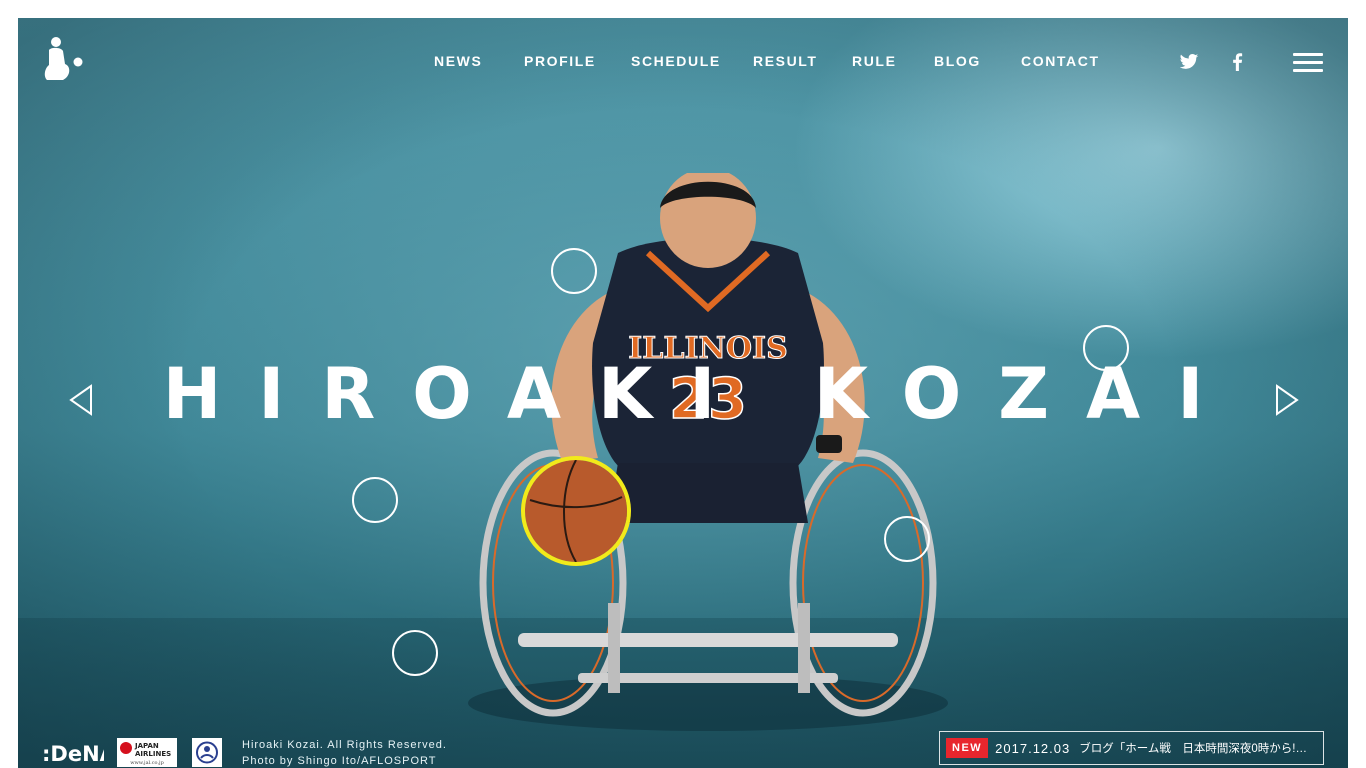 The image size is (1366, 768). What do you see at coordinates (81, 400) in the screenshot?
I see `triangle-left-icon` at bounding box center [81, 400].